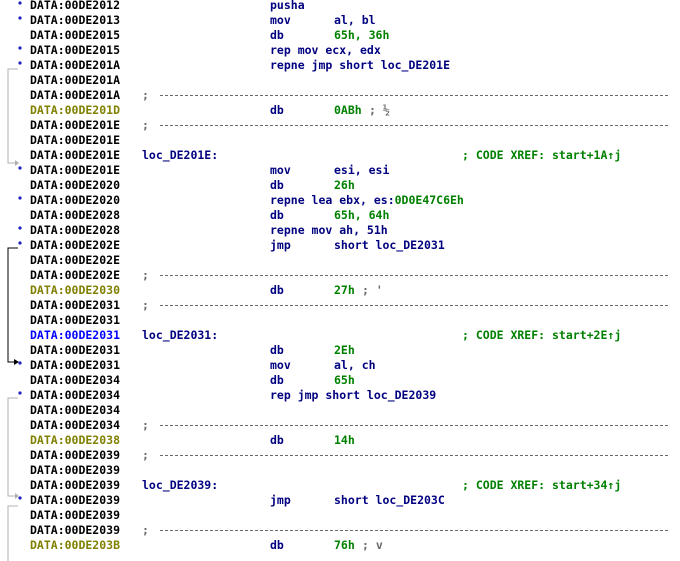  I want to click on listing-line: DATA:00DE2031;, so click(355, 305).